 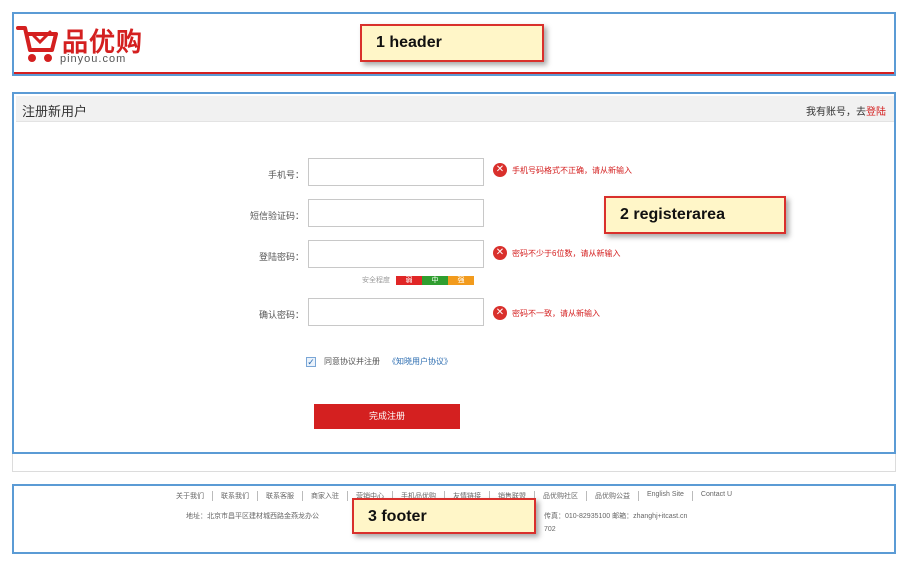 I want to click on footer-link: 品优购公益, so click(x=611, y=496).